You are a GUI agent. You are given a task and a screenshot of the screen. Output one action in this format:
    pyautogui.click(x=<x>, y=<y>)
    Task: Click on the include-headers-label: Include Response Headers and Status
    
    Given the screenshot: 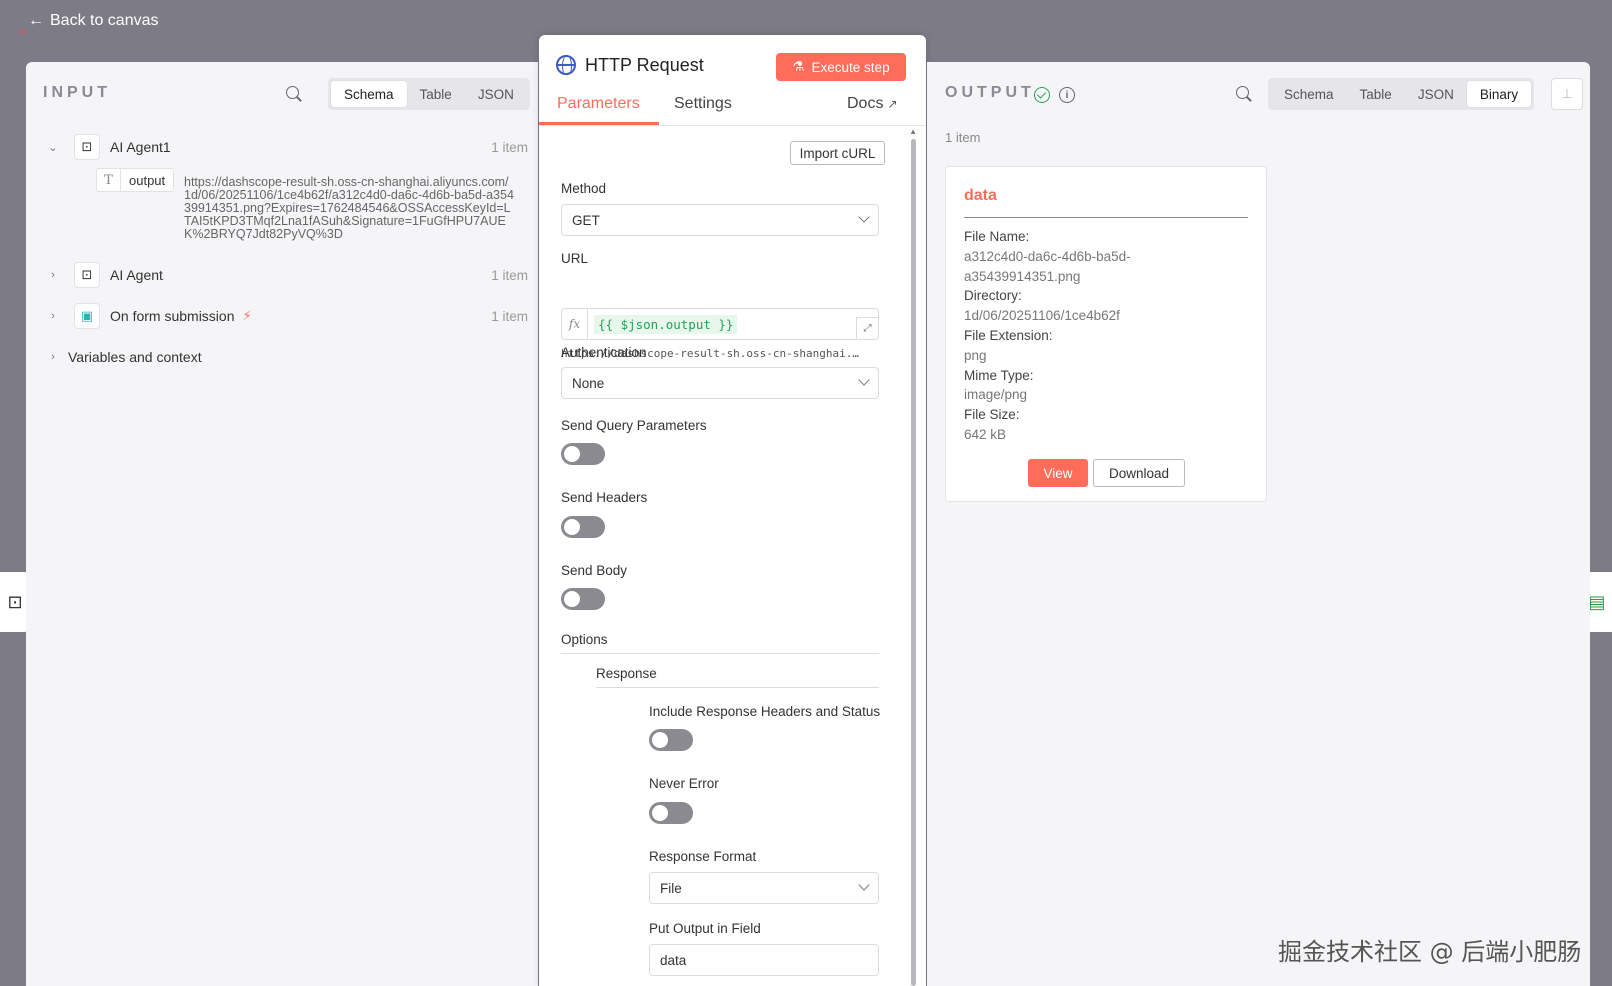 What is the action you would take?
    pyautogui.click(x=765, y=711)
    